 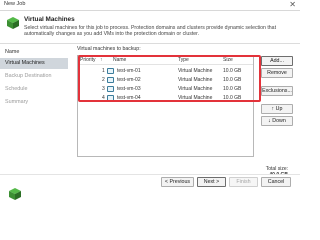 What do you see at coordinates (277, 109) in the screenshot?
I see `up-button: ↑ Up` at bounding box center [277, 109].